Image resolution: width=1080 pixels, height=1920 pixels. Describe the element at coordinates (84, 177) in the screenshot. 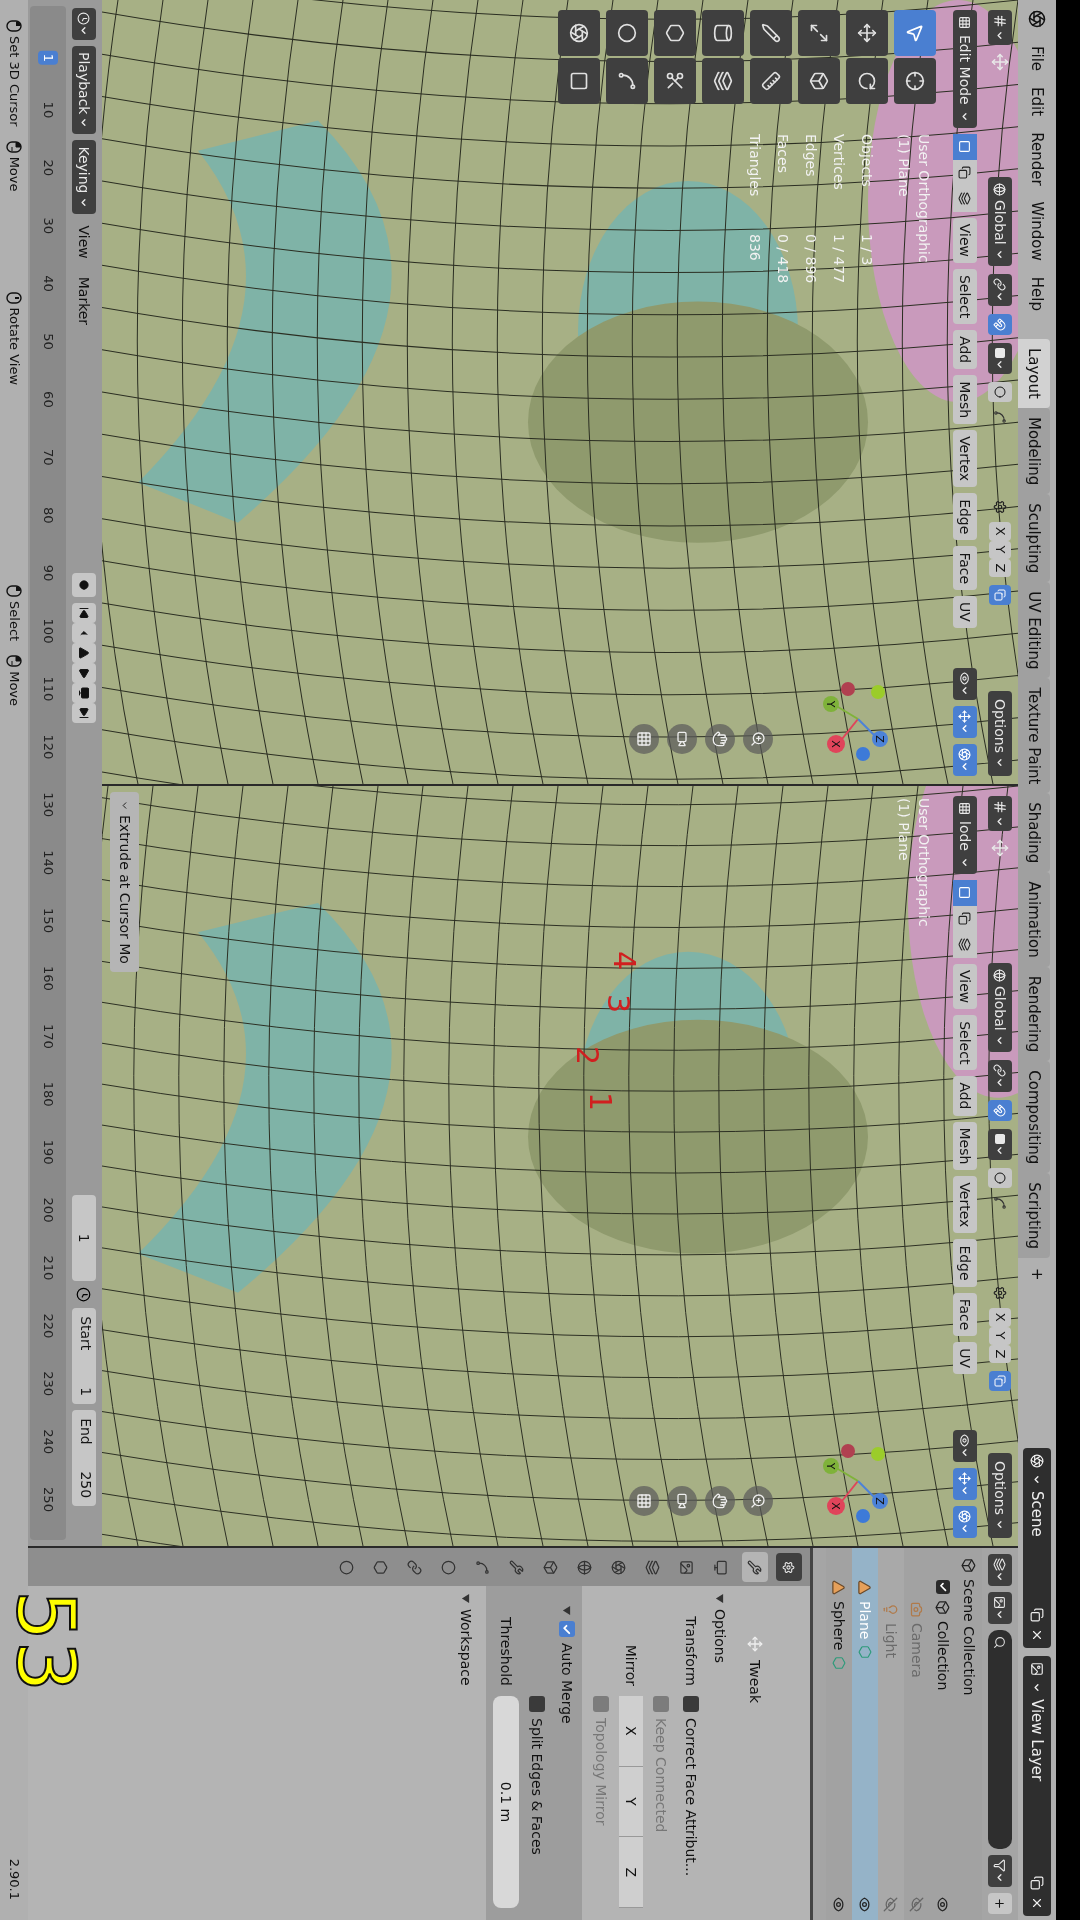

I see `timeline-menu: Keying` at that location.